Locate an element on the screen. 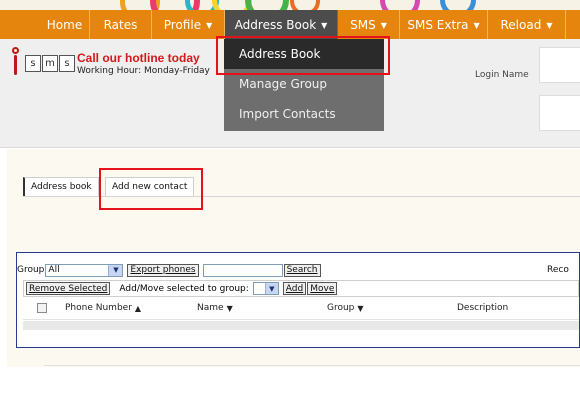 This screenshot has width=580, height=420. column-group-label: Group is located at coordinates (341, 308).